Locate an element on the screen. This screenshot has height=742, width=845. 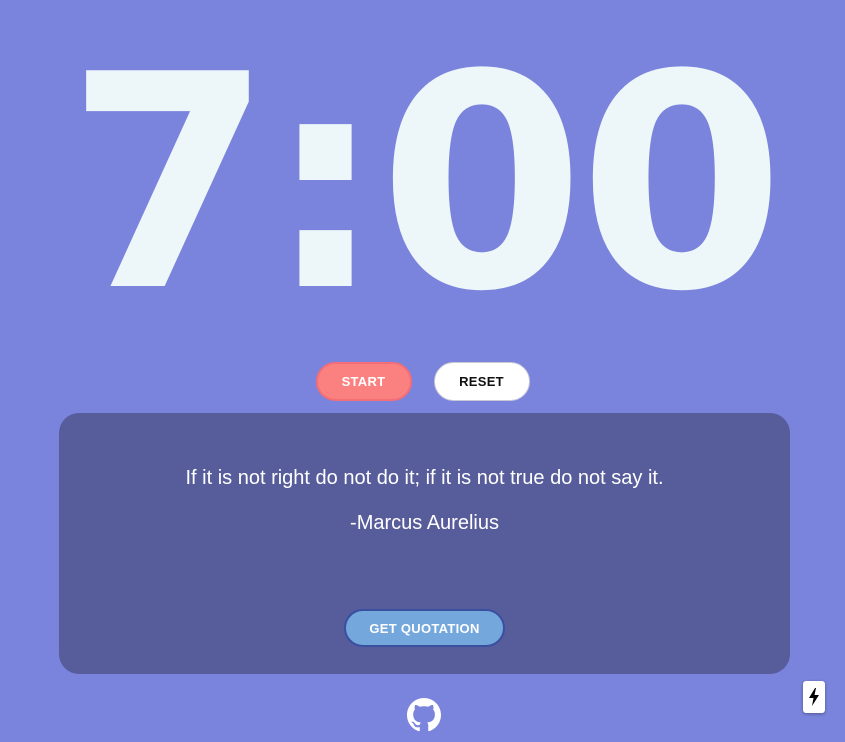
github-icon is located at coordinates (424, 715).